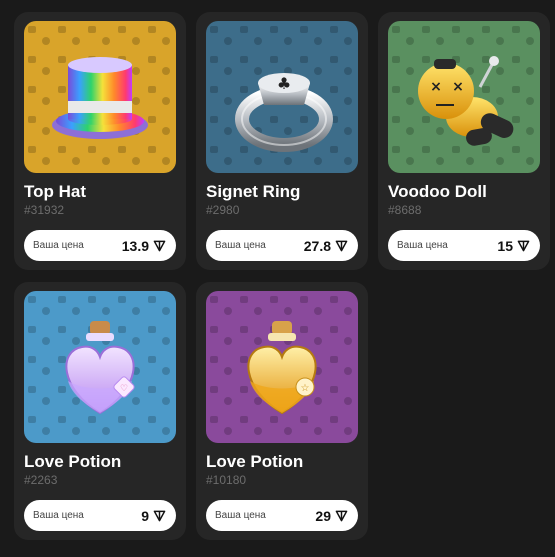 Image resolution: width=555 pixels, height=557 pixels. Describe the element at coordinates (405, 210) in the screenshot. I see `gift-number: #8688` at that location.